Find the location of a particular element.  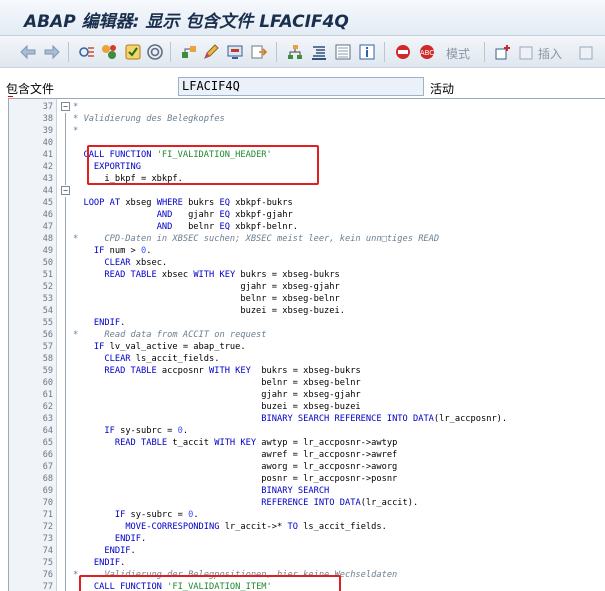

insert-icon is located at coordinates (527, 52).